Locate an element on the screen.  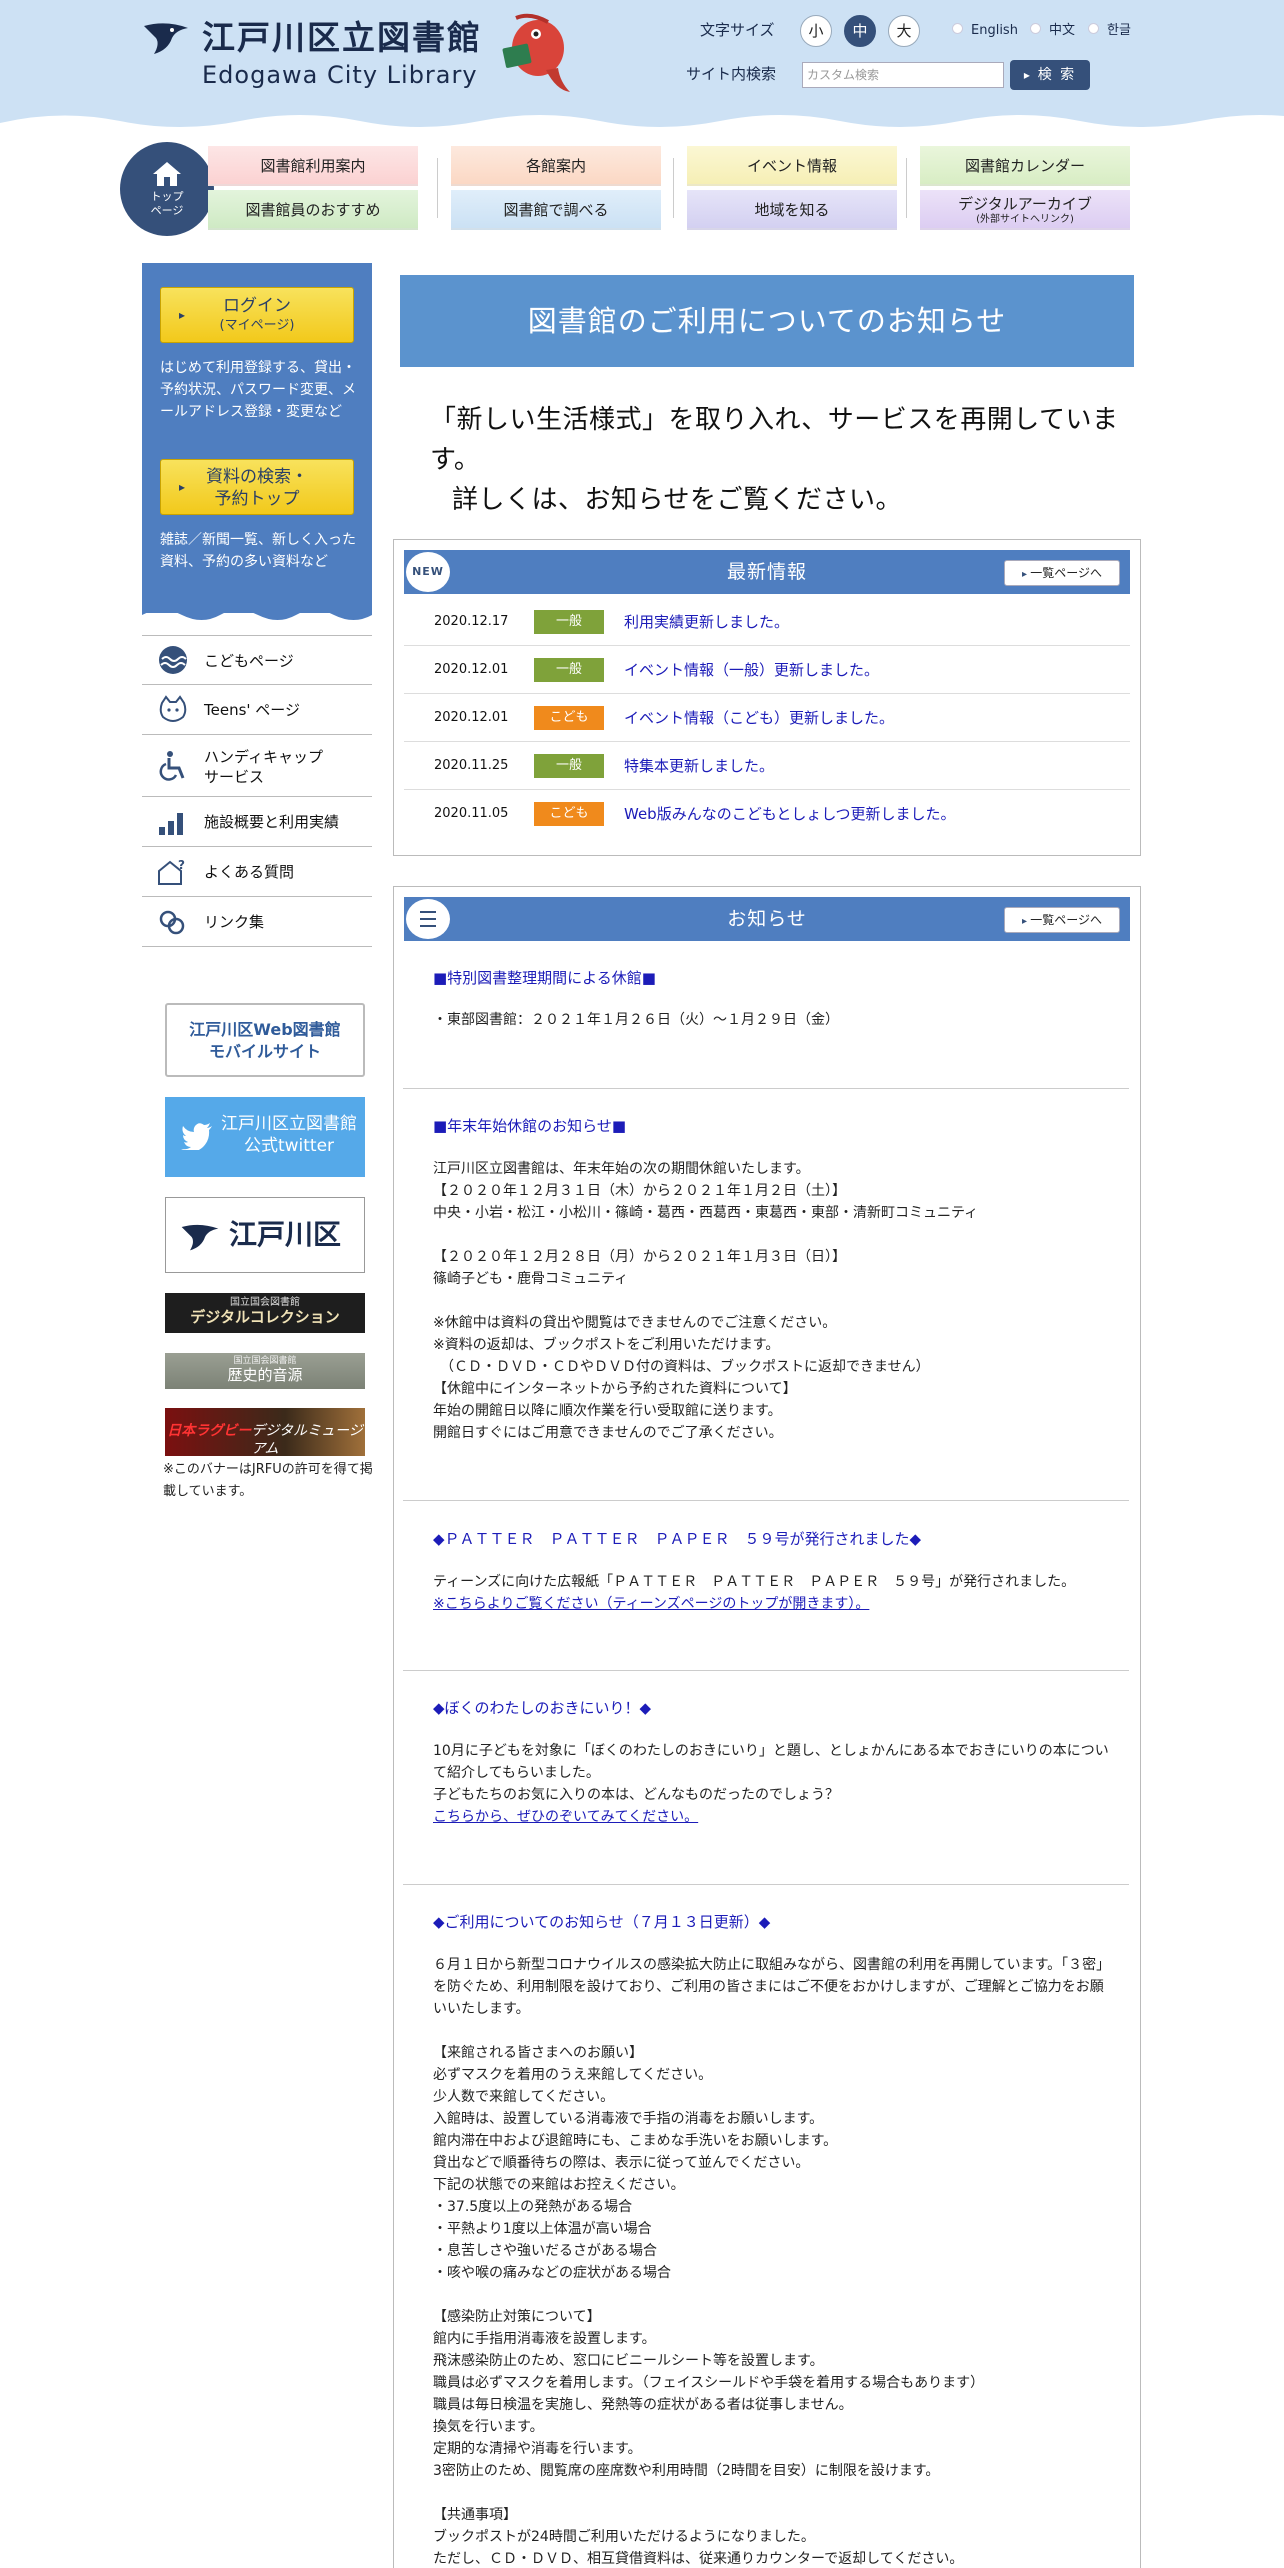
font-size-medium-button: 中 is located at coordinates (860, 31).